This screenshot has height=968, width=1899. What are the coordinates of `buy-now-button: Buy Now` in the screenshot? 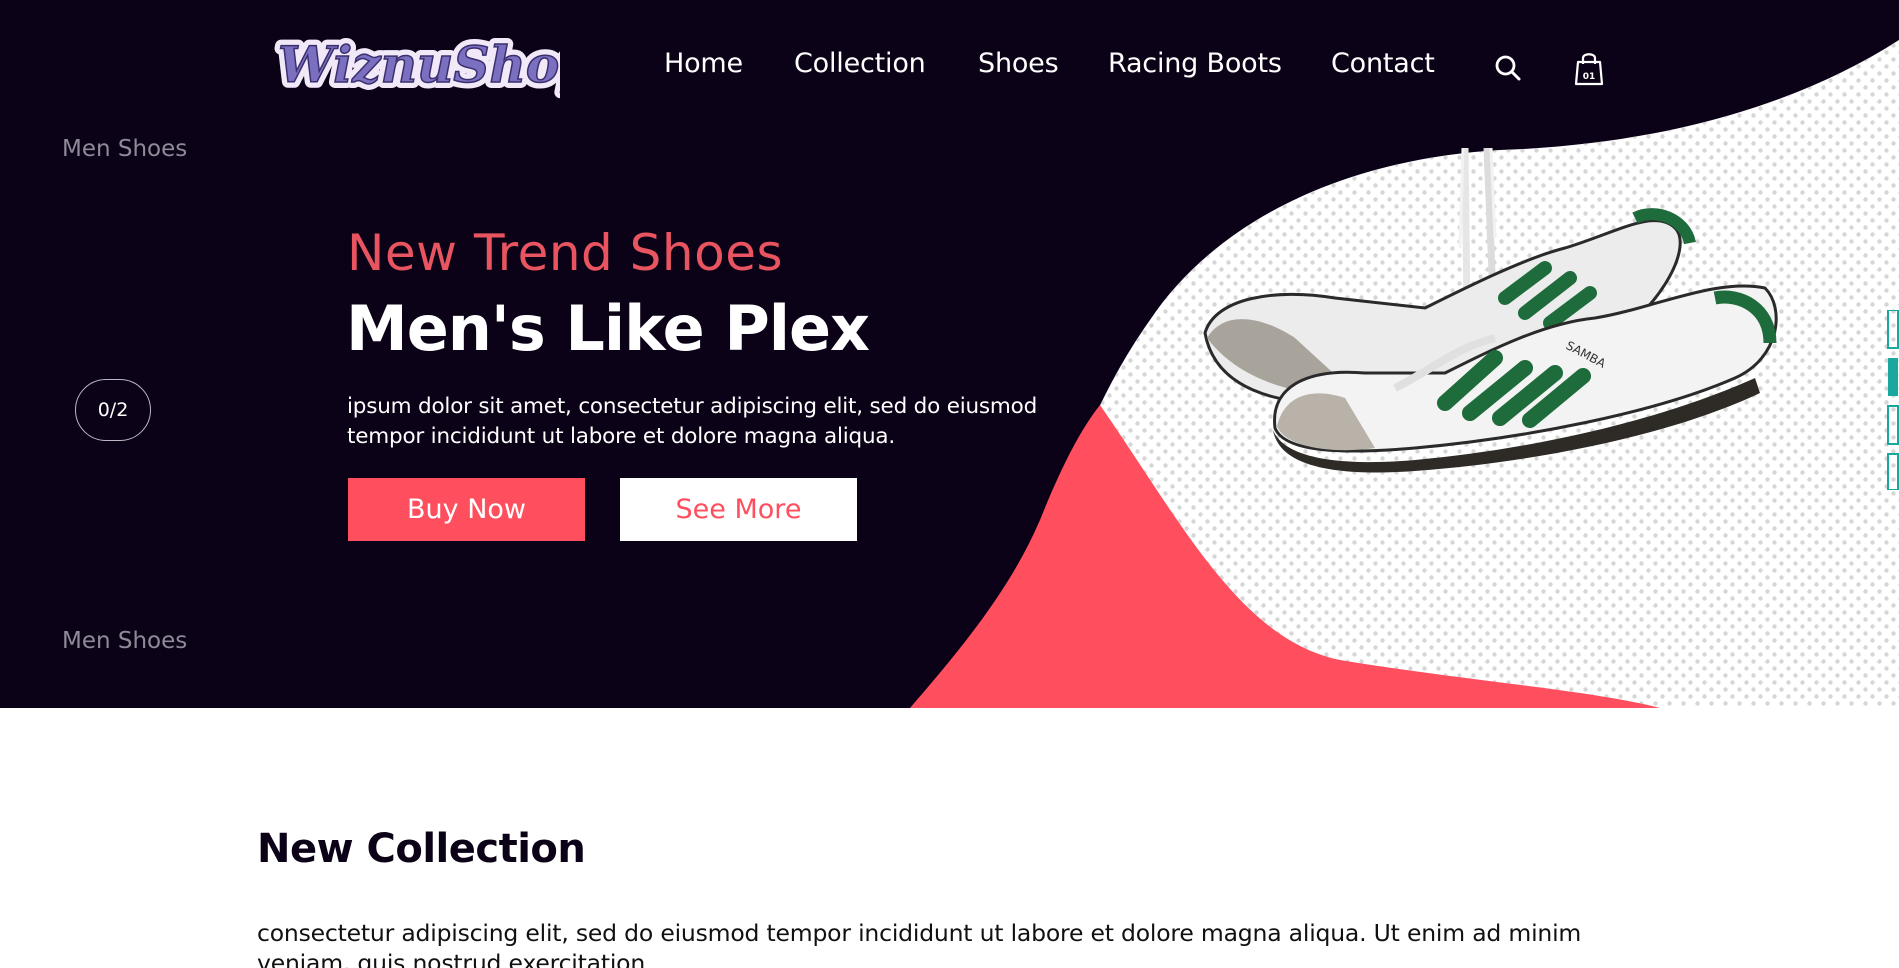 It's located at (466, 509).